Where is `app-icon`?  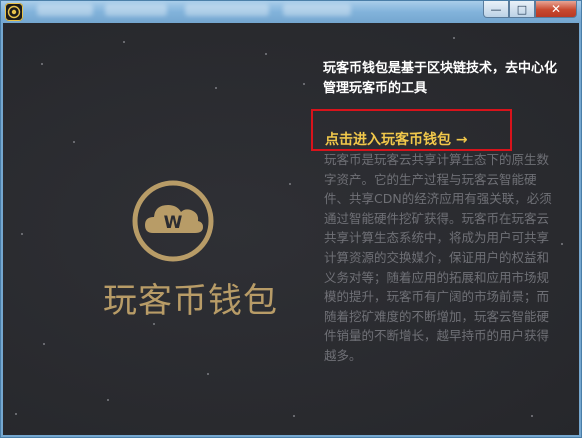 app-icon is located at coordinates (14, 12).